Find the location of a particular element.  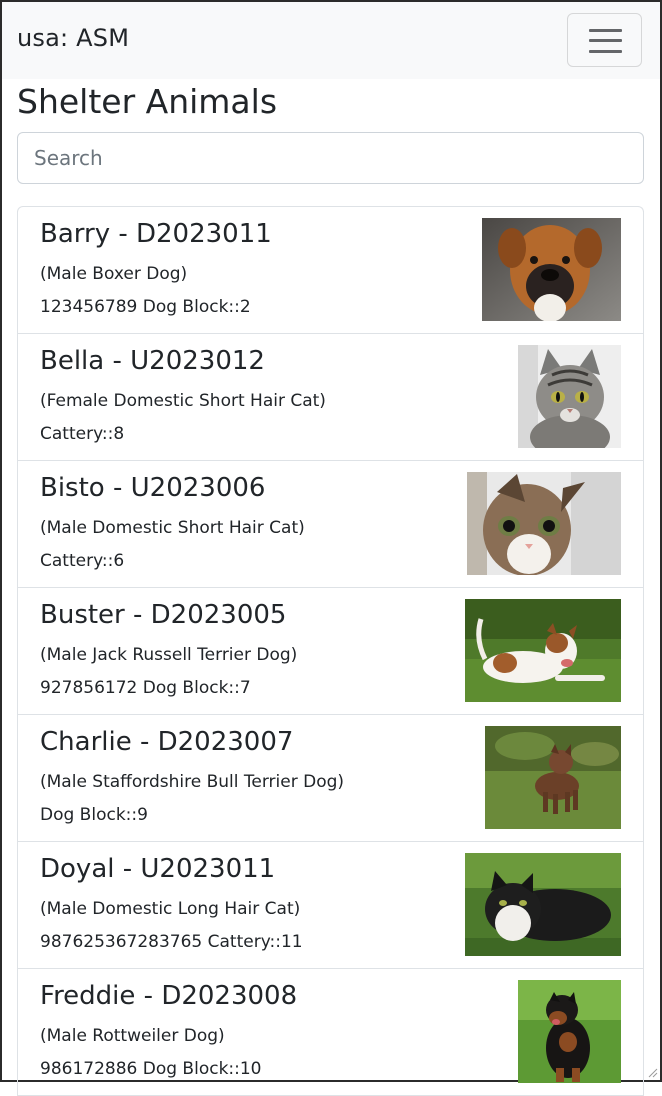

animal-name: Freddie - D2023008 is located at coordinates (169, 996).